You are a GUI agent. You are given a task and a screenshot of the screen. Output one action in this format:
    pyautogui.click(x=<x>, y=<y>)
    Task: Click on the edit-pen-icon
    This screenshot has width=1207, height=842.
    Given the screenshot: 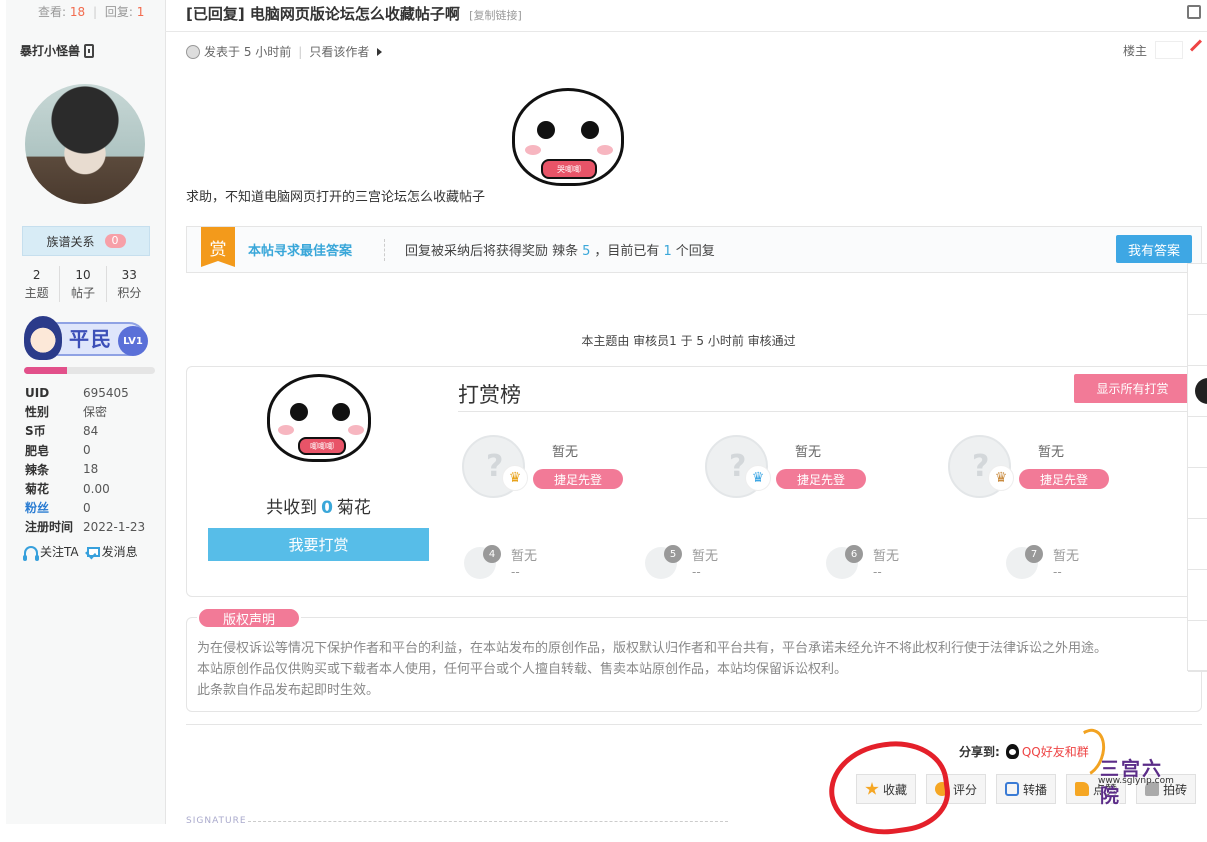 What is the action you would take?
    pyautogui.click(x=1196, y=45)
    